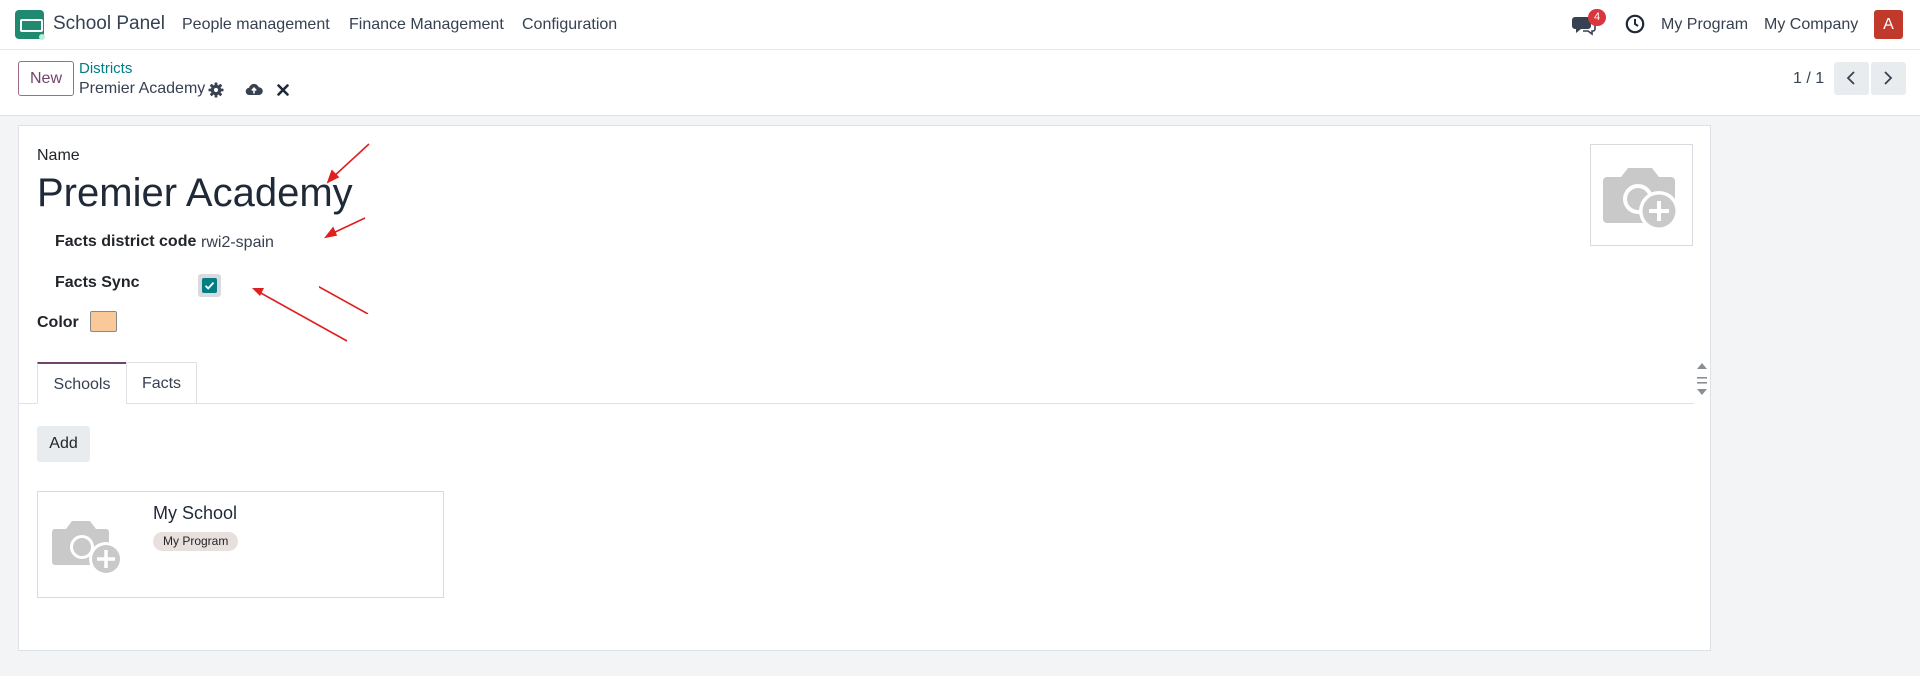 This screenshot has height=676, width=1920. What do you see at coordinates (856, 403) in the screenshot?
I see `tabs-divider` at bounding box center [856, 403].